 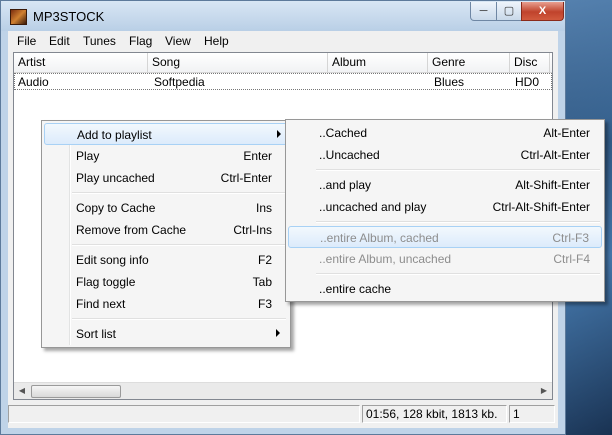 I want to click on minimize-button: ─, so click(x=483, y=11).